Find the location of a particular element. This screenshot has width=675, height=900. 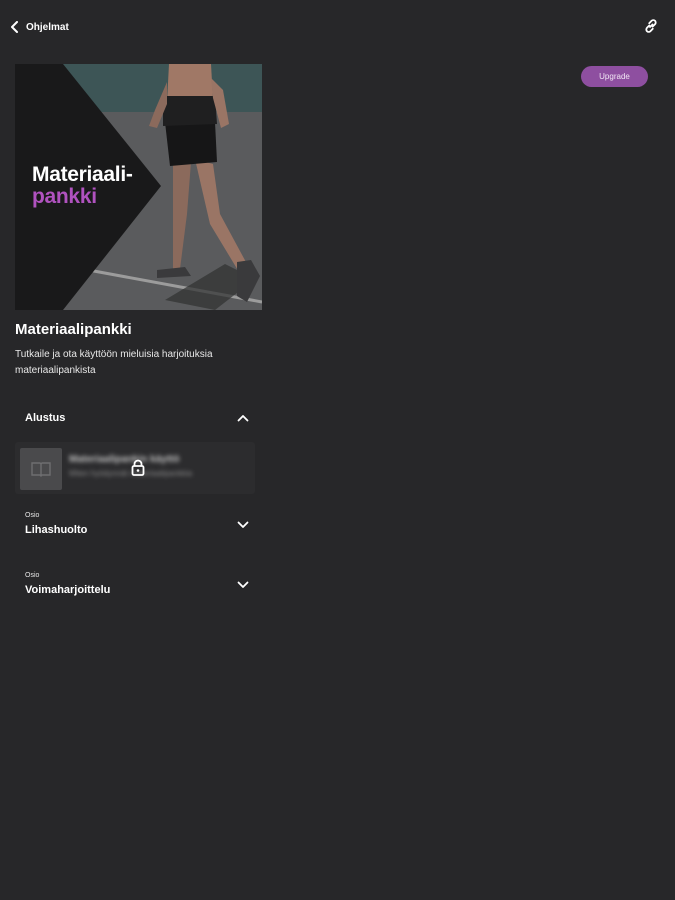

lock-icon is located at coordinates (138, 467).